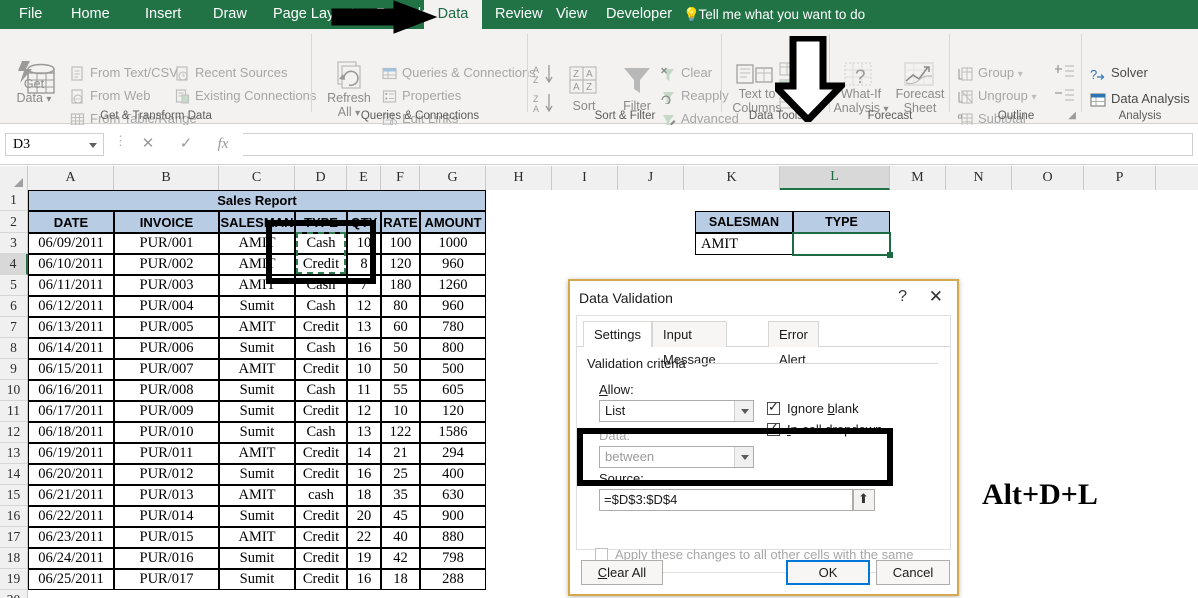 Image resolution: width=1198 pixels, height=598 pixels. I want to click on tell-me-box: 💡 Tell me what you want to do, so click(774, 14).